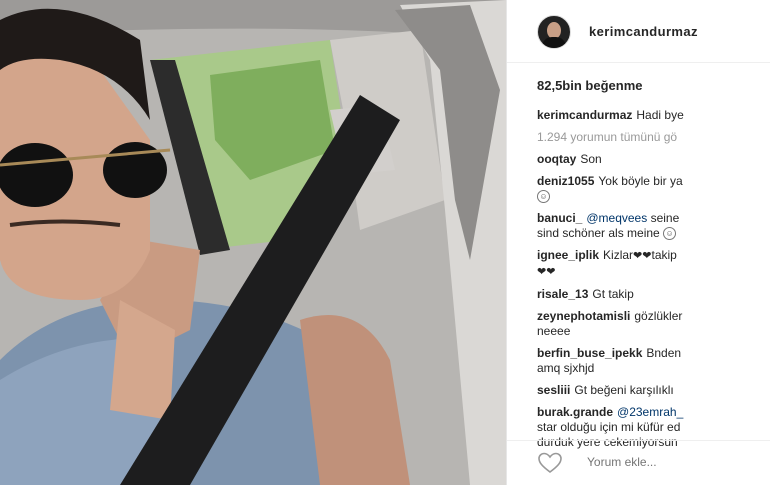  What do you see at coordinates (556, 159) in the screenshot?
I see `comment-username: ooqtay` at bounding box center [556, 159].